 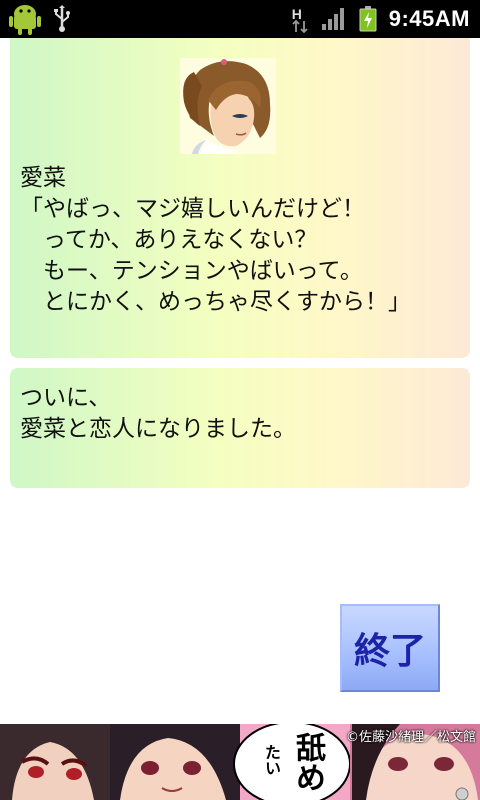 What do you see at coordinates (368, 19) in the screenshot?
I see `battery-charging-icon` at bounding box center [368, 19].